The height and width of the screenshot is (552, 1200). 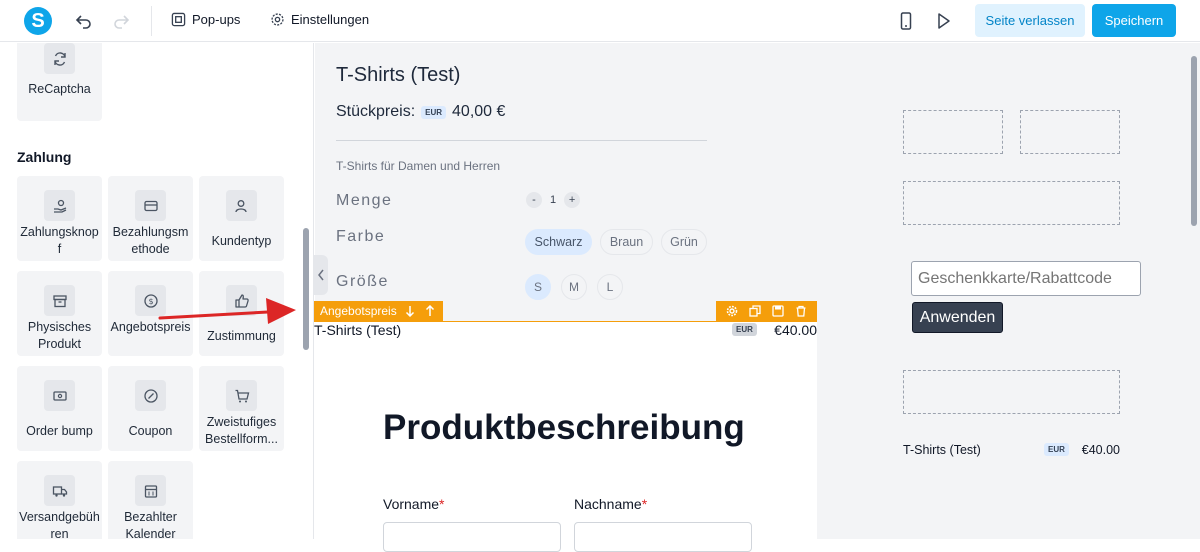 I want to click on firstname-label: Vorname*, so click(x=414, y=504).